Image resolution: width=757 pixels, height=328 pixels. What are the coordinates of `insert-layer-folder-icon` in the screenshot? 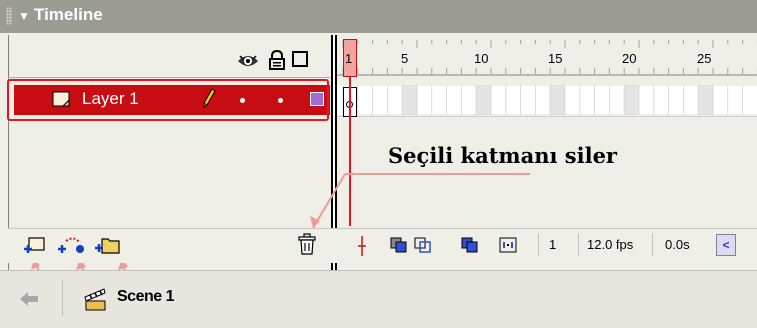 It's located at (107, 245).